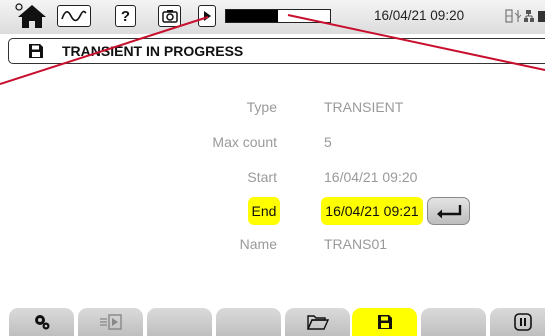 This screenshot has height=336, width=545. I want to click on bottom-toolbar, so click(272, 321).